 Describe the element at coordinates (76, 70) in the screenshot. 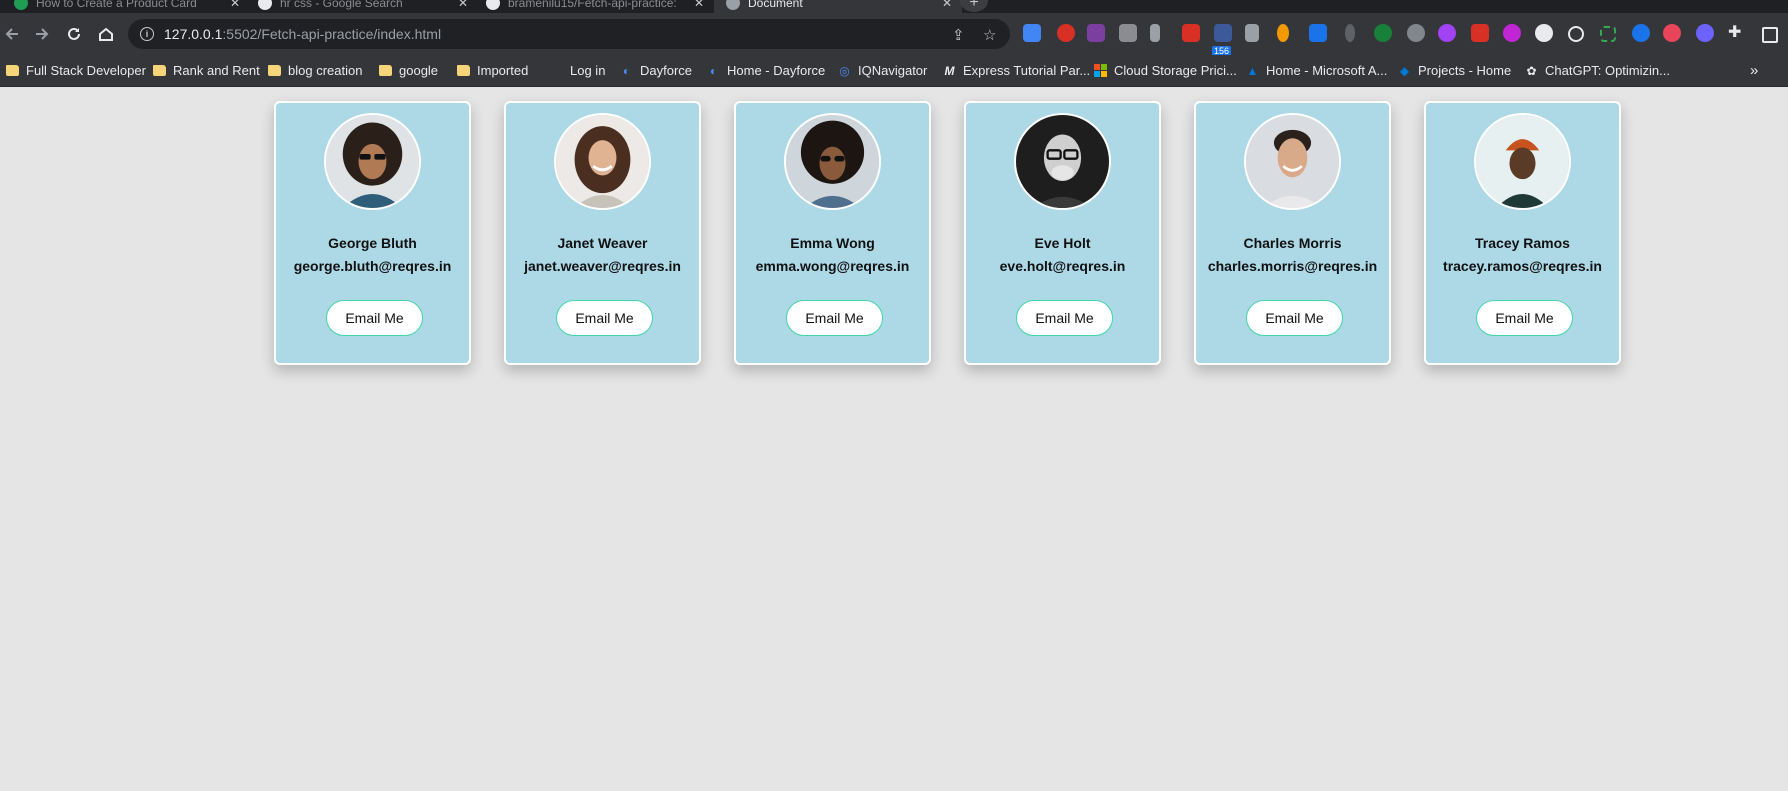

I see `bookmark-item: Full Stack Developer` at that location.